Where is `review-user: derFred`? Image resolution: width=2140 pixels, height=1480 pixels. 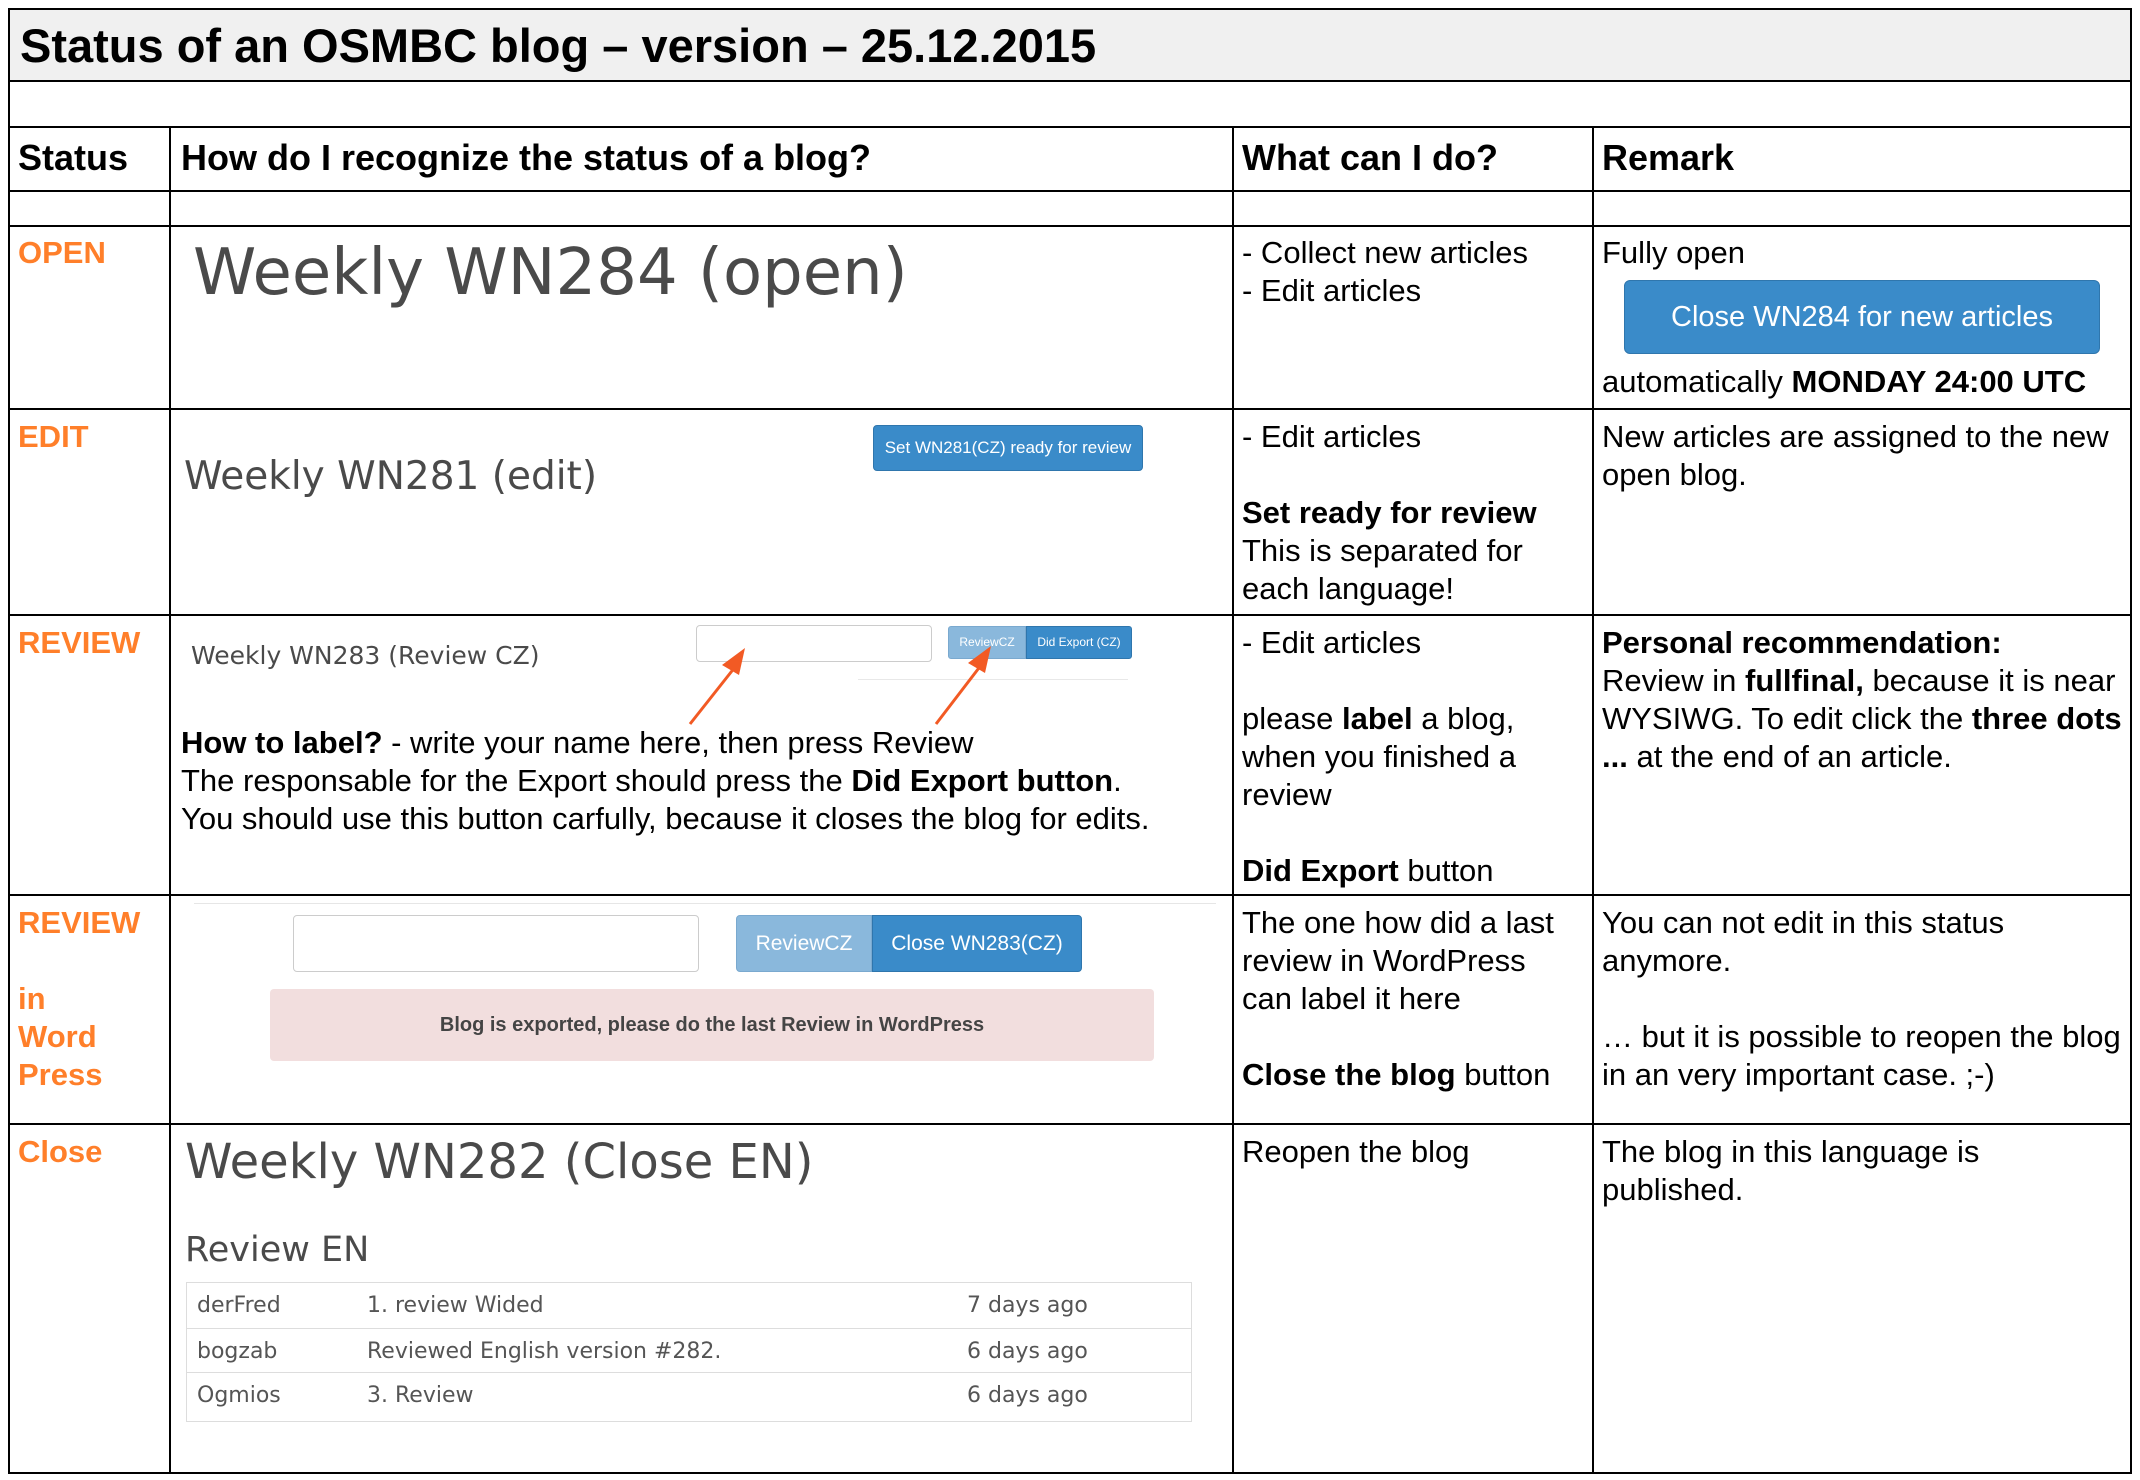 review-user: derFred is located at coordinates (239, 1305).